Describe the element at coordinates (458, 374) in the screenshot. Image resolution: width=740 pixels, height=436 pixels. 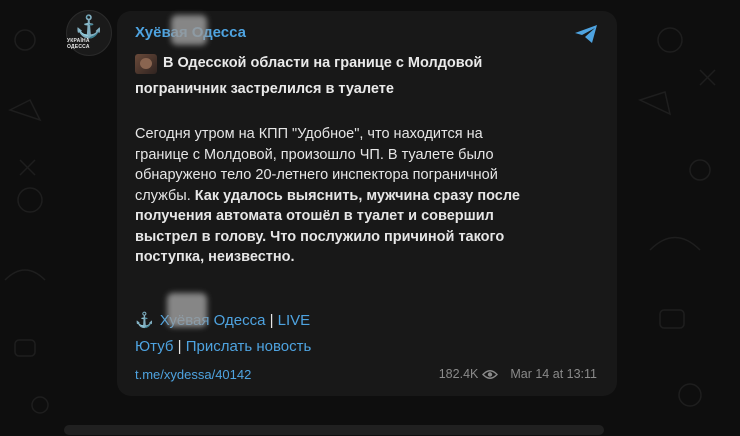
I see `view-count: 182.4K` at that location.